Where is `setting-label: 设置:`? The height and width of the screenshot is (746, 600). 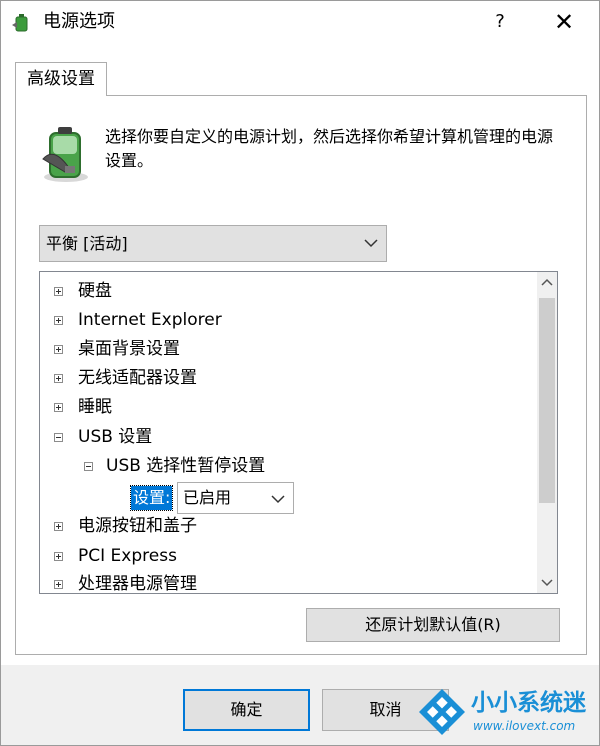 setting-label: 设置: is located at coordinates (151, 498).